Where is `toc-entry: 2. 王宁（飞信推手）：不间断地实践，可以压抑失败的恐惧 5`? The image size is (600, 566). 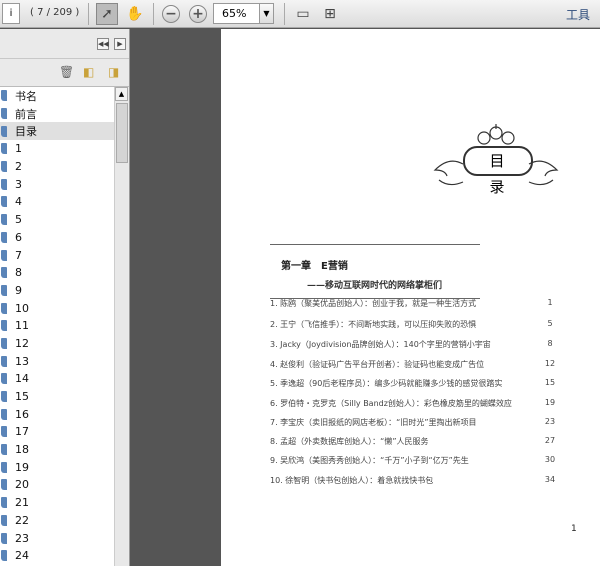
toc-entry: 2. 王宁（飞信推手）：不间断地实践，可以压抑失败的恐惧 5 is located at coordinates (420, 325).